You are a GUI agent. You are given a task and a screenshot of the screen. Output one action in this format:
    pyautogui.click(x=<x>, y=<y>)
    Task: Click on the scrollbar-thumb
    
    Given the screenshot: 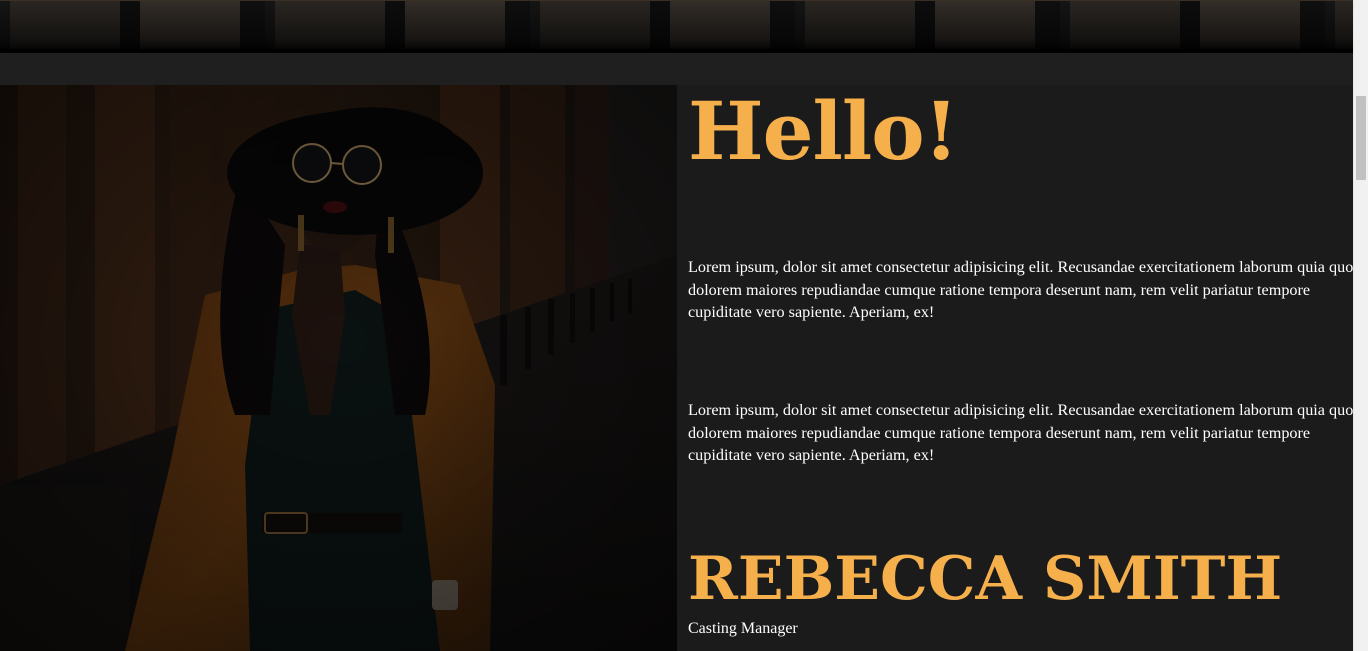 What is the action you would take?
    pyautogui.click(x=1361, y=138)
    